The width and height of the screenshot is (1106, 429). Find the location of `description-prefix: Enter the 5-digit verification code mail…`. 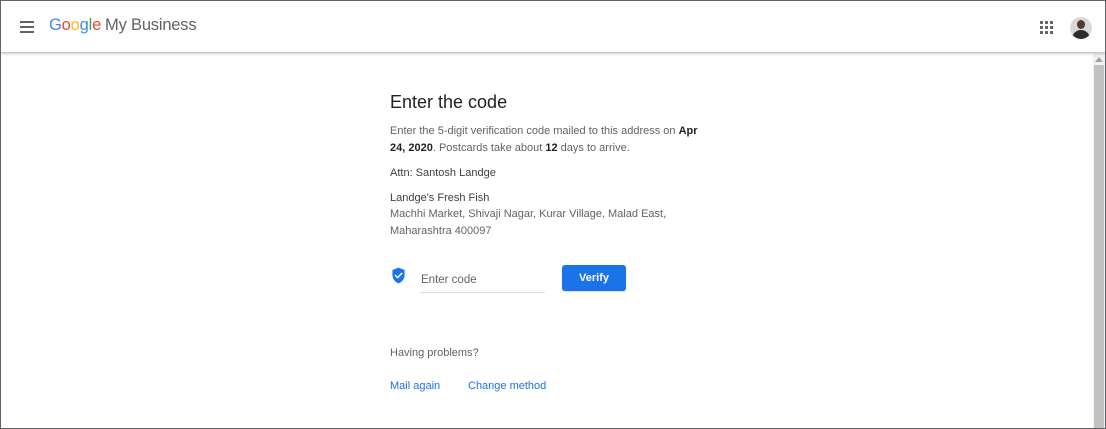

description-prefix: Enter the 5-digit verification code mail… is located at coordinates (533, 131).